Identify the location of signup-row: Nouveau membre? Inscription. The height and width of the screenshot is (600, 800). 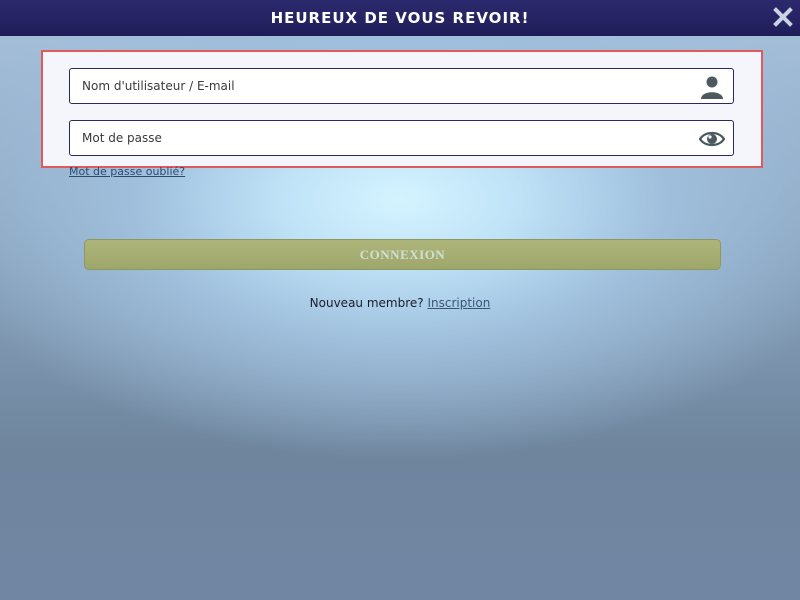
(400, 303).